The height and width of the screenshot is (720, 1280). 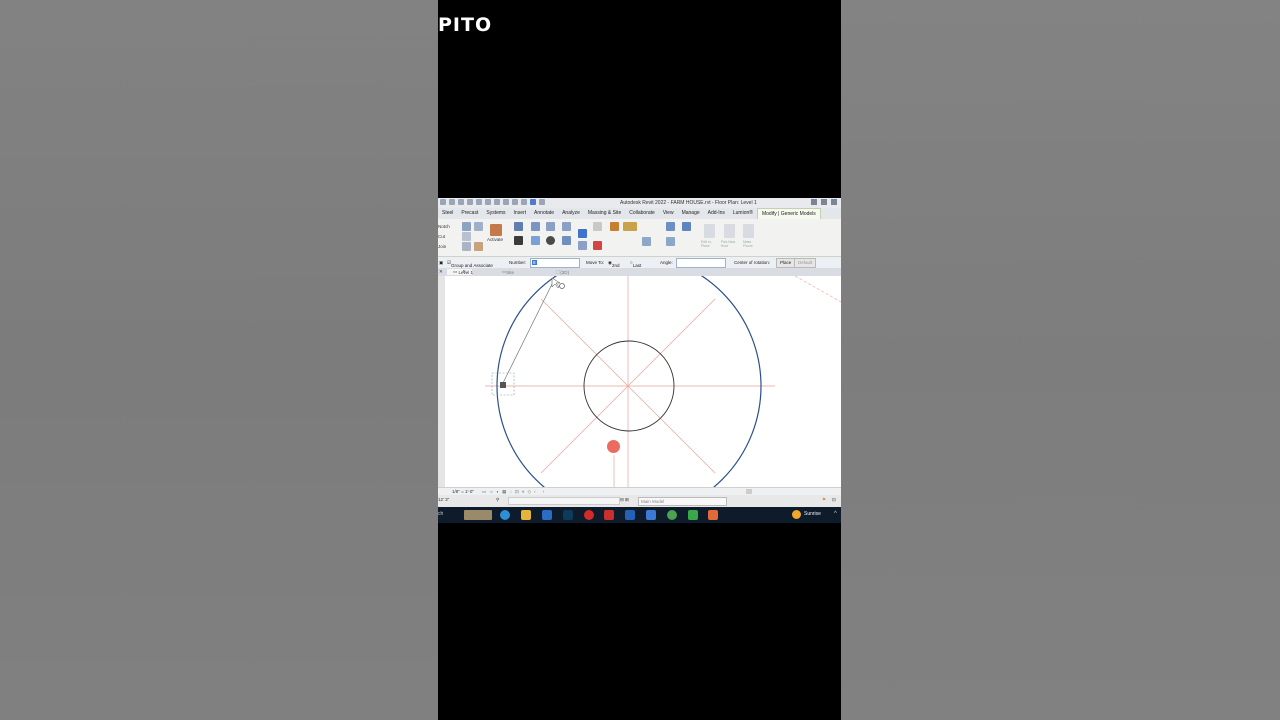 I want to click on measure-icon, so click(x=497, y=202).